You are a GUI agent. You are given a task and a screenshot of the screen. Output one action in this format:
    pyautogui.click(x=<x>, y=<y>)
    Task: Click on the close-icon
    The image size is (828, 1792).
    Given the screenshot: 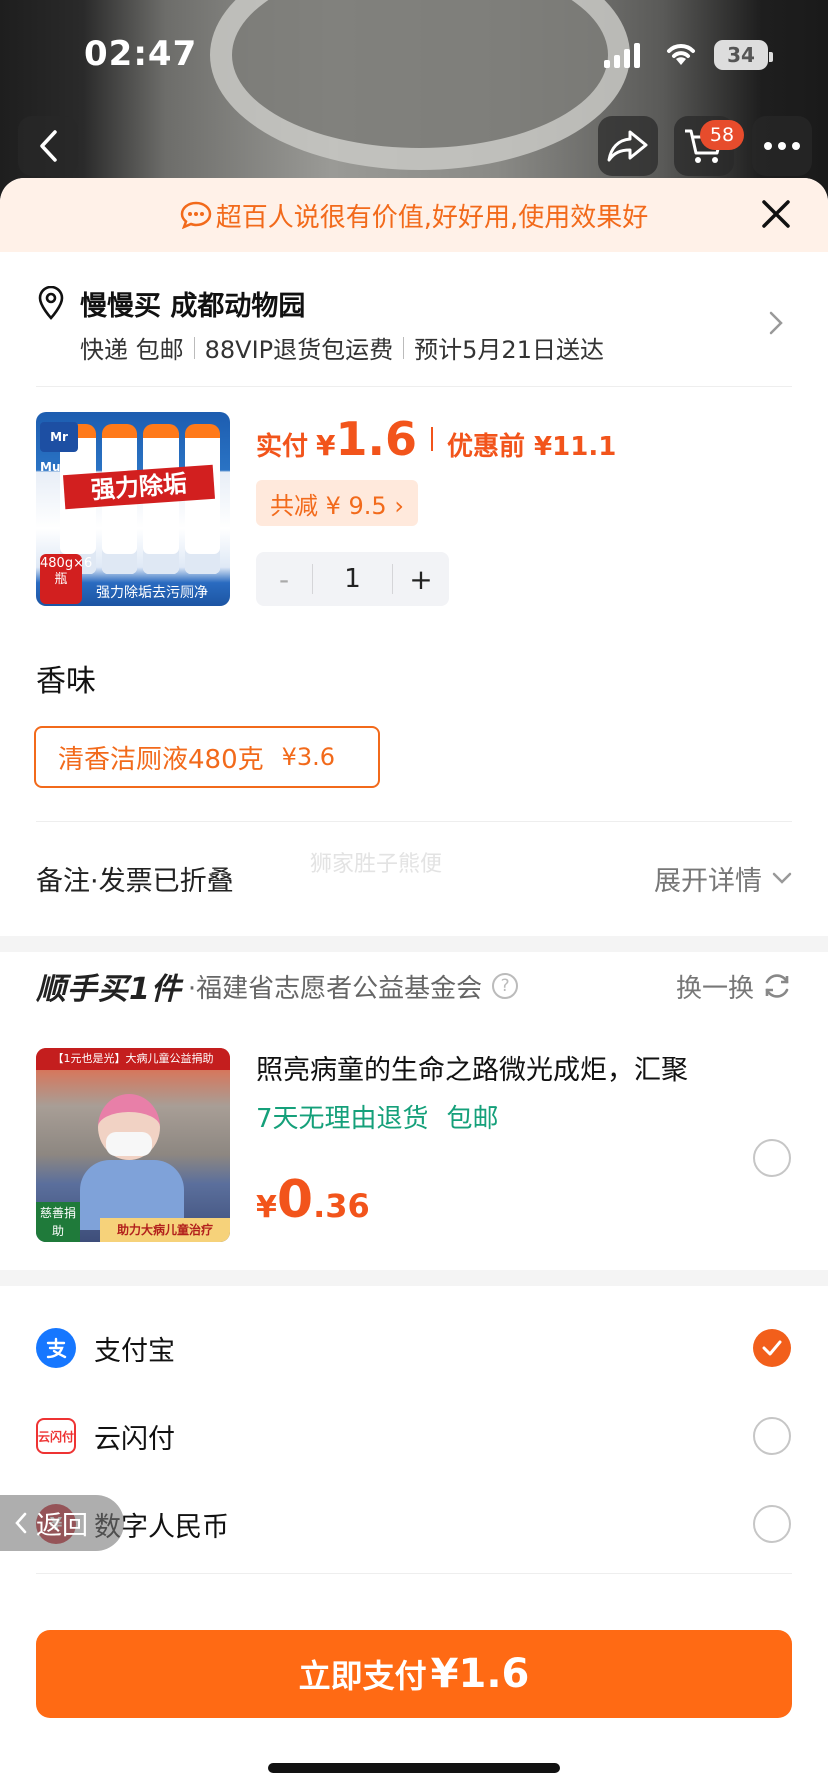 What is the action you would take?
    pyautogui.click(x=776, y=214)
    